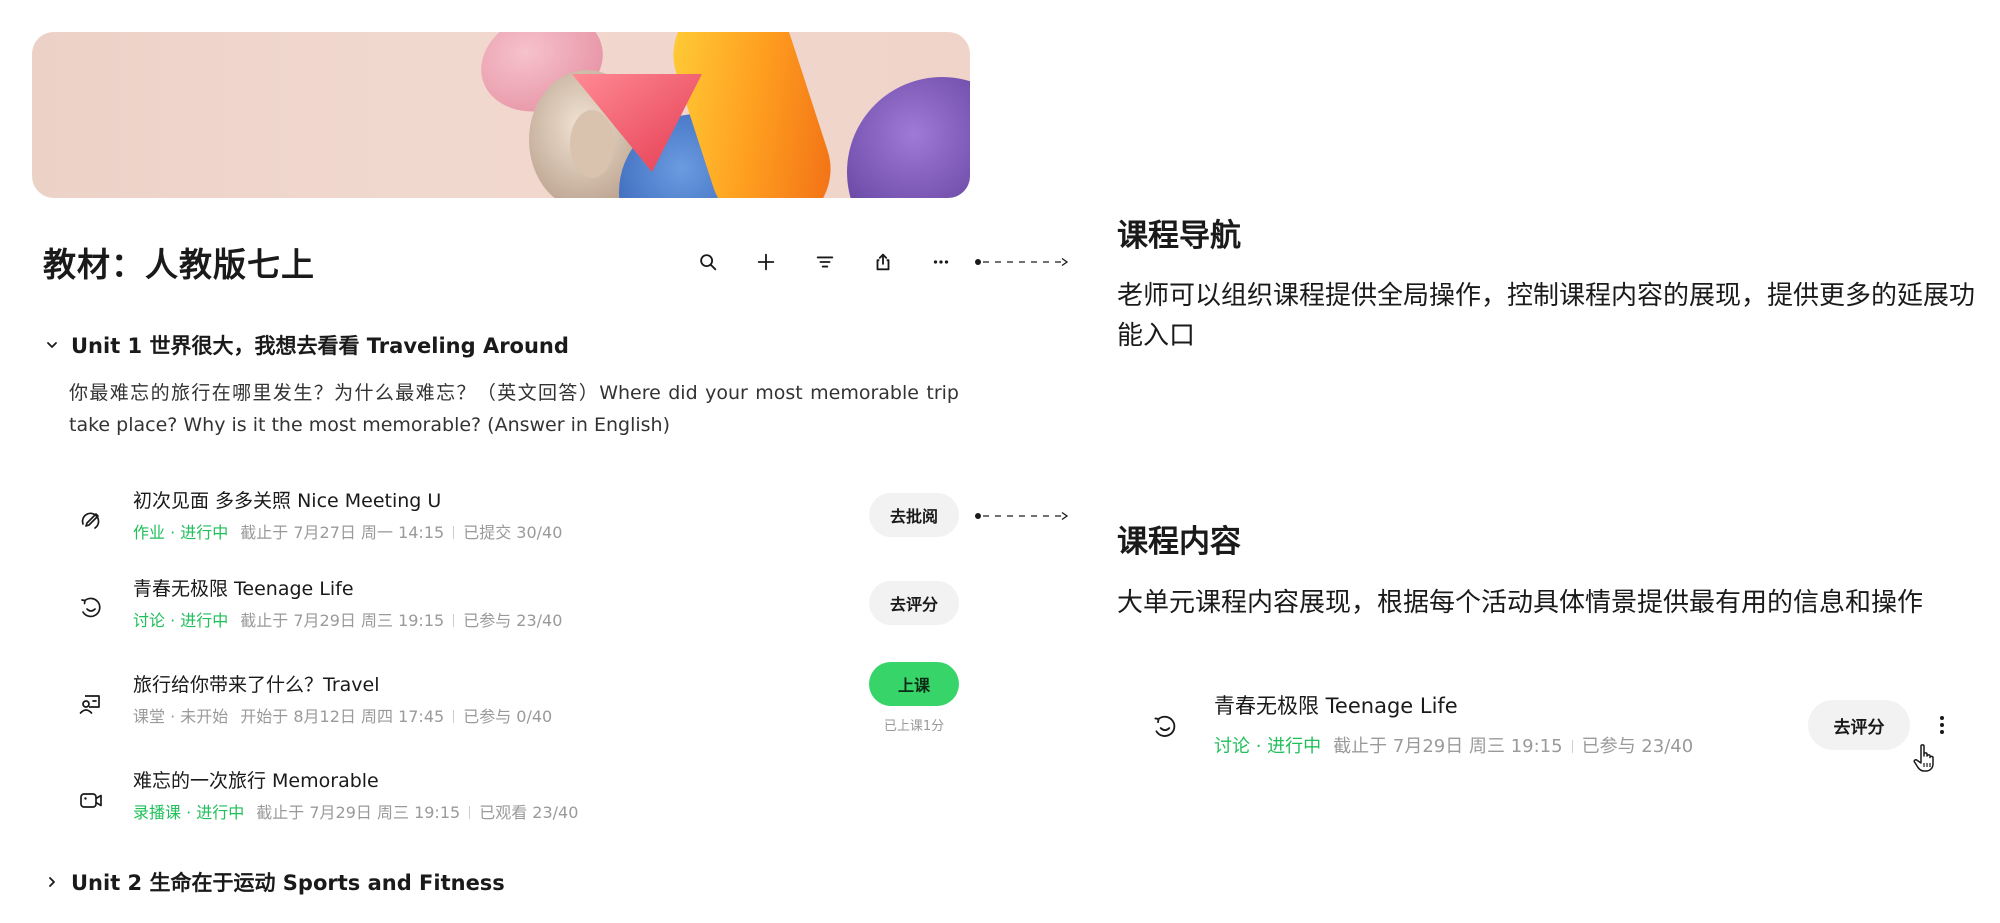  I want to click on hand-cursor-icon, so click(1923, 758).